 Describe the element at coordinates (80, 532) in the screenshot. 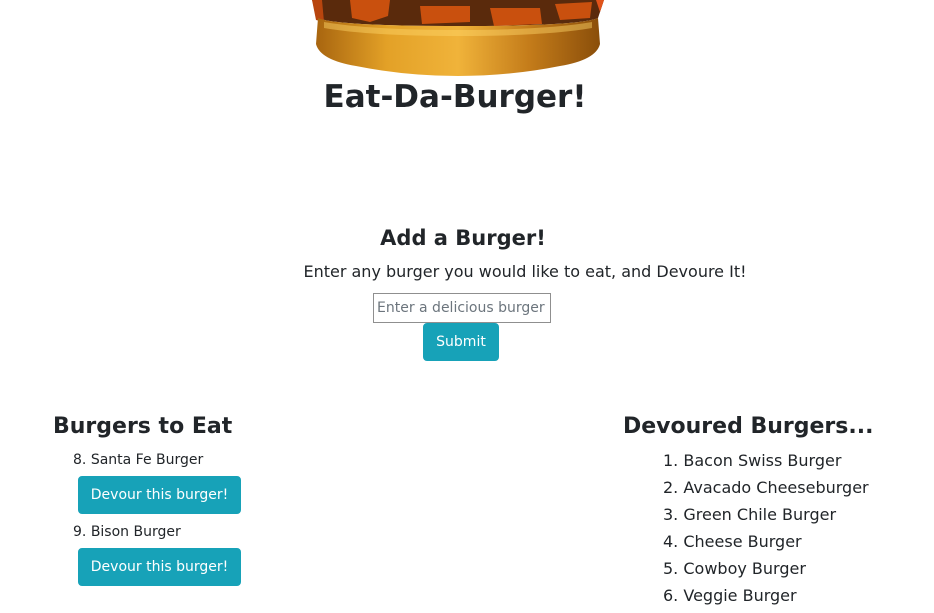

I see `list-item-number: 9.` at that location.